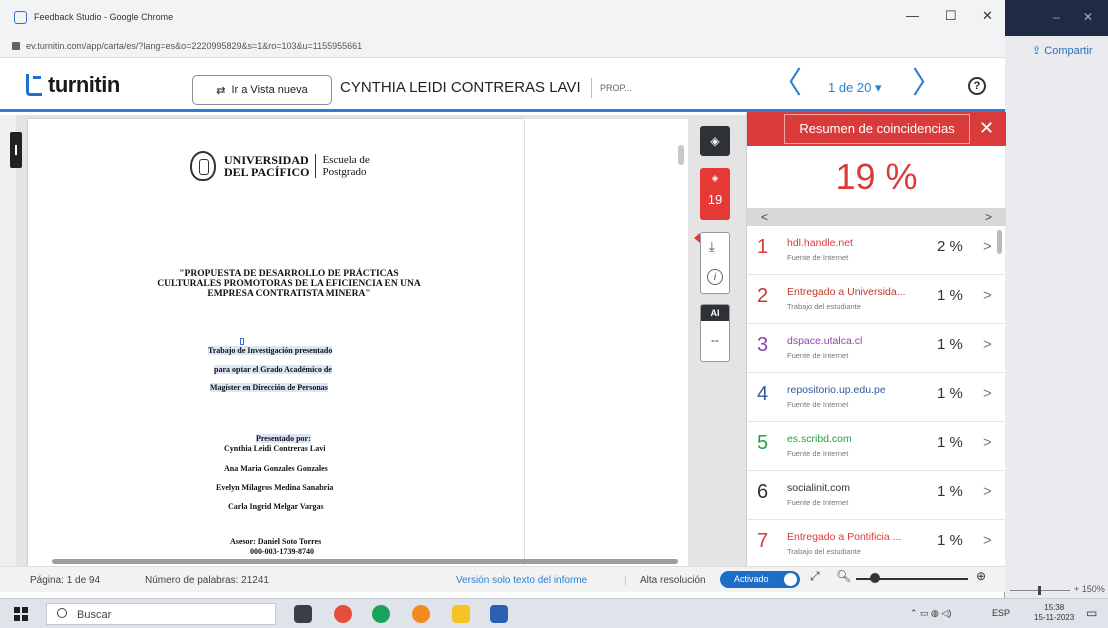 This screenshot has width=1108, height=628. Describe the element at coordinates (712, 247) in the screenshot. I see `download-icon: ⤓` at that location.